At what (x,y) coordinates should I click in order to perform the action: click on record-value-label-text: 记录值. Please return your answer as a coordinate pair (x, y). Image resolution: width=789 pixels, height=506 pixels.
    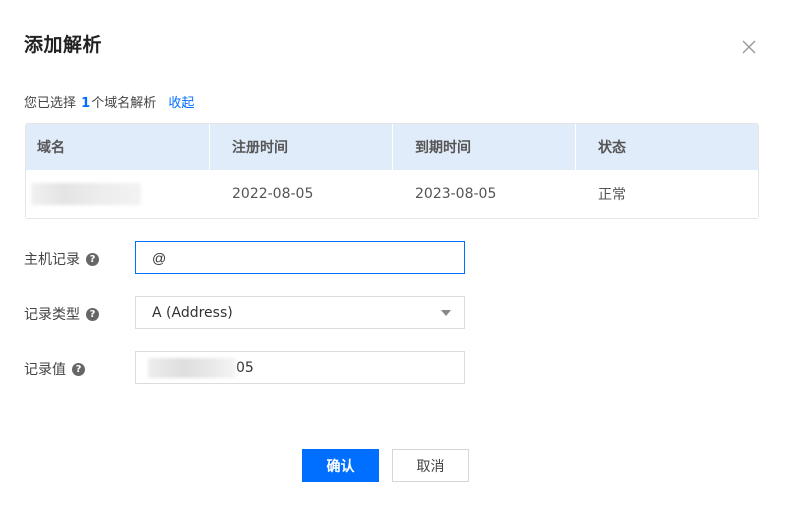
    Looking at the image, I should click on (45, 370).